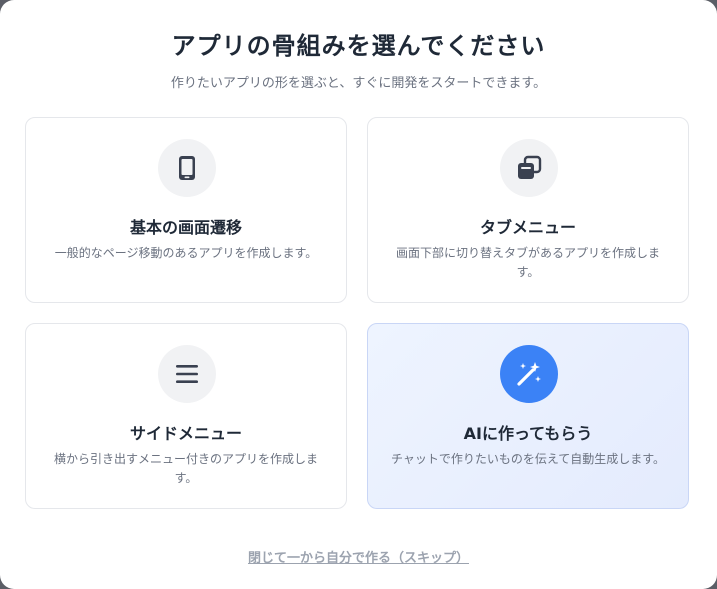  I want to click on option-card-tab-menu: タブメニュー 画面下部に切り替えタブがあるアプリを作成します。, so click(528, 210).